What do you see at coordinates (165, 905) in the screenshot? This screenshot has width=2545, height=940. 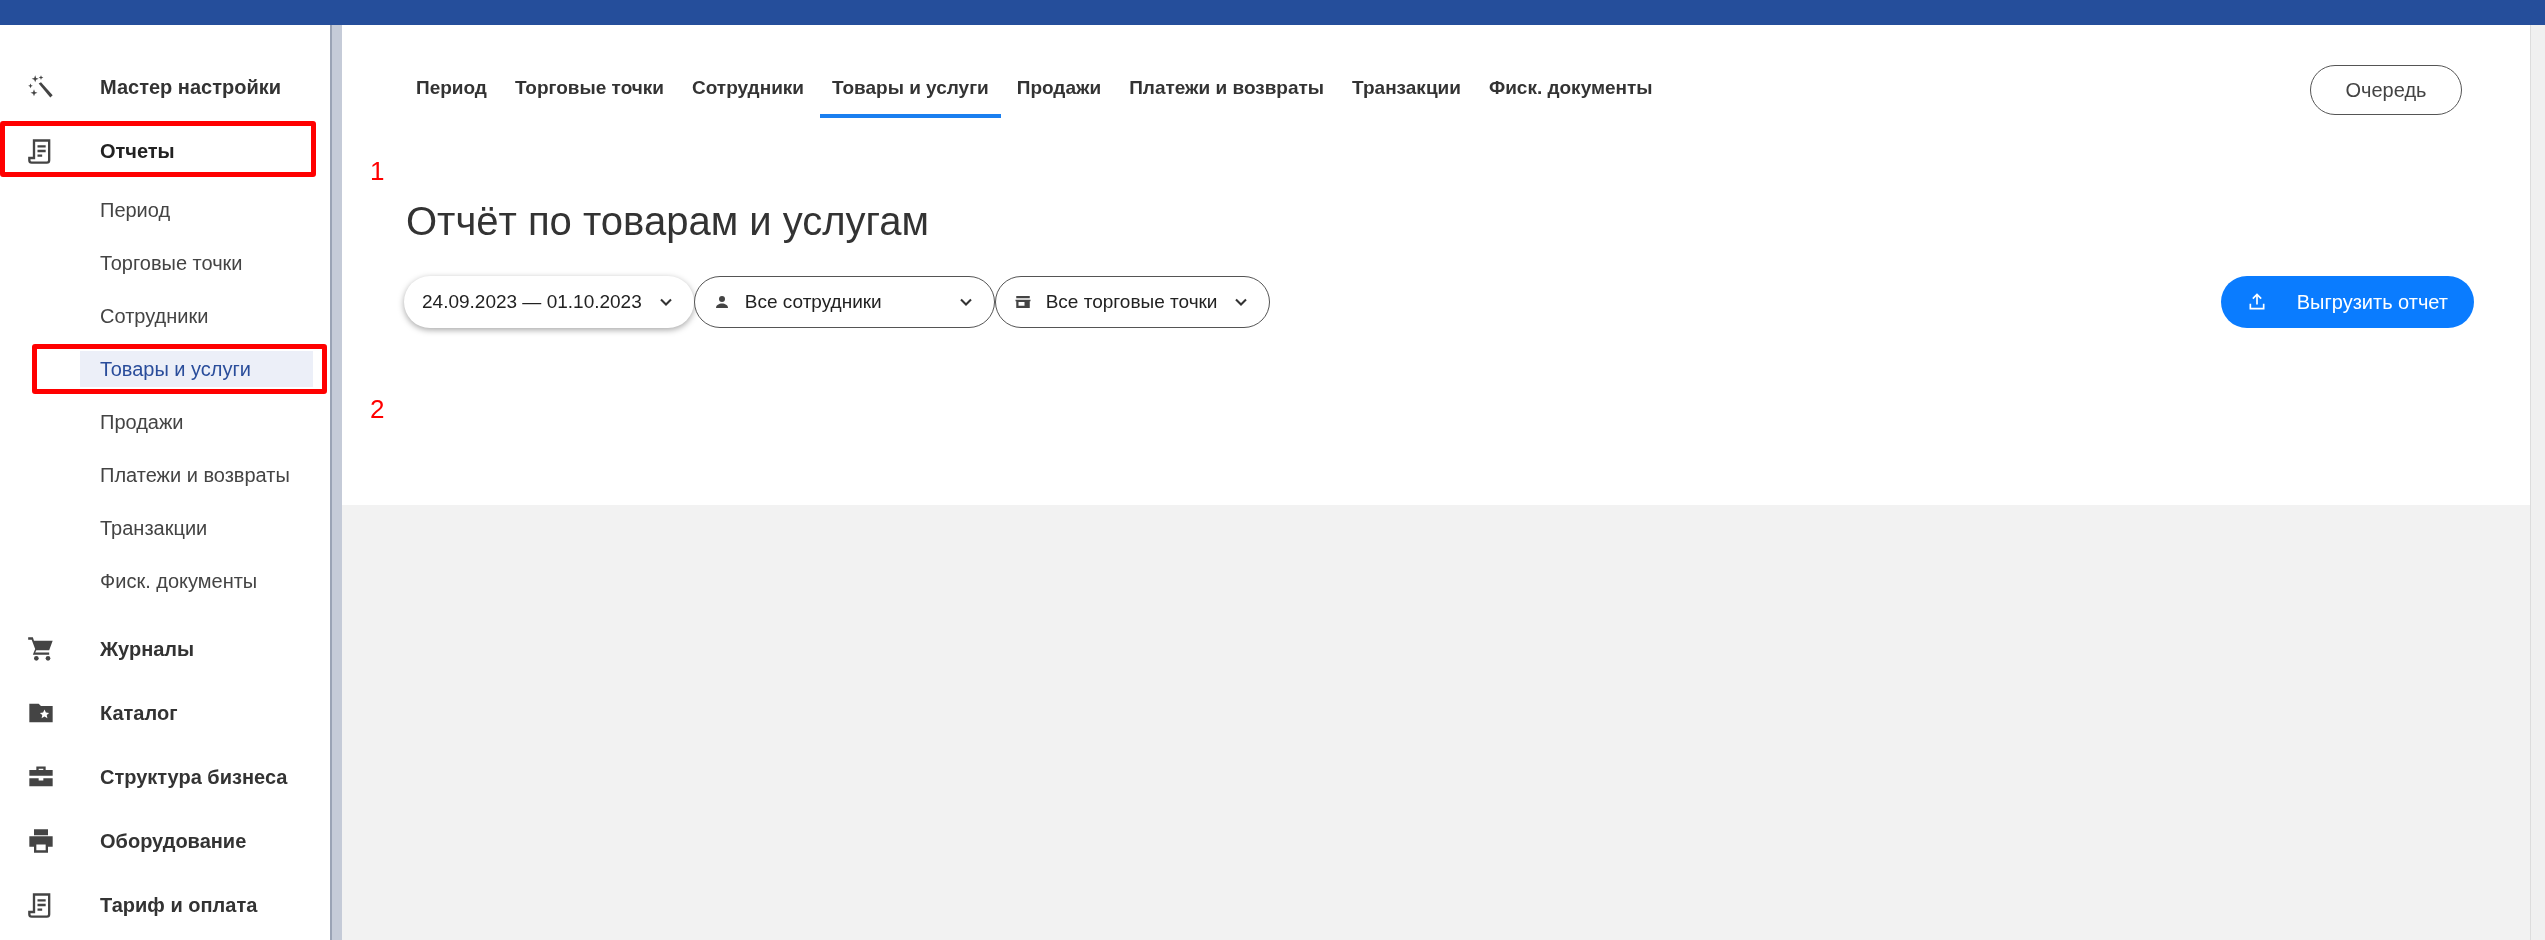 I see `nav-item: Тариф и оплата` at bounding box center [165, 905].